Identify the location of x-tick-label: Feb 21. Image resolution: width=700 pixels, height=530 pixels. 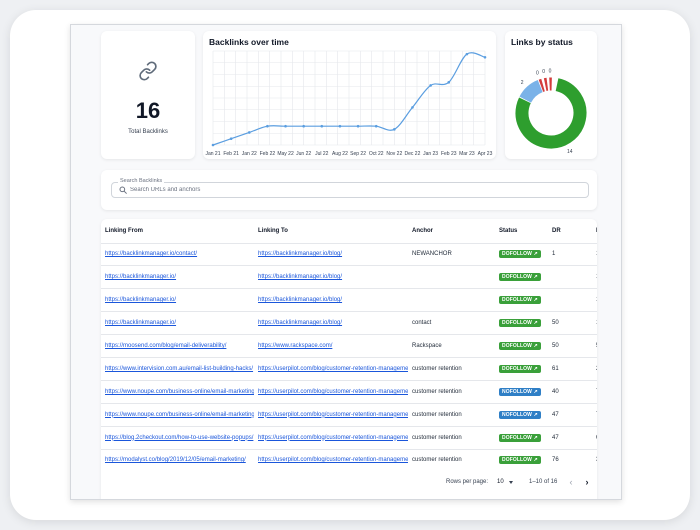
(231, 154).